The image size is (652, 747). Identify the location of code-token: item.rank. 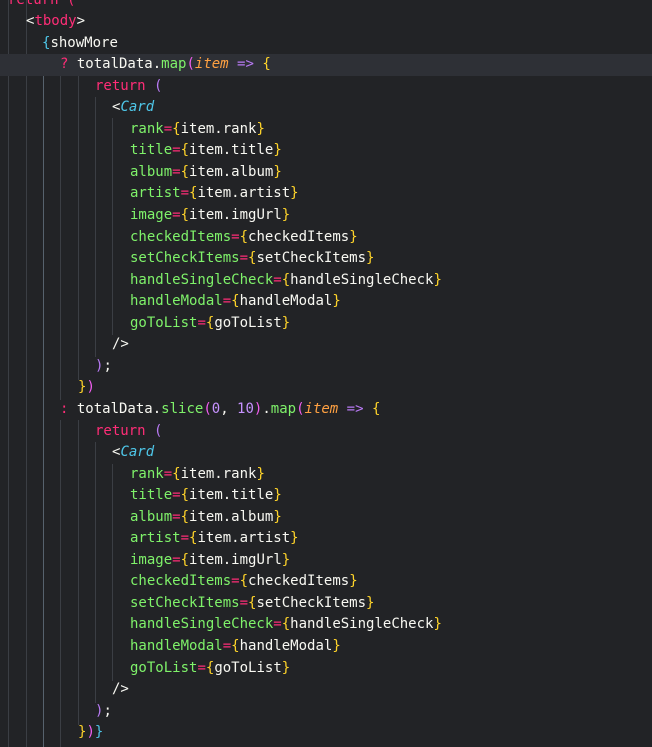
(218, 473).